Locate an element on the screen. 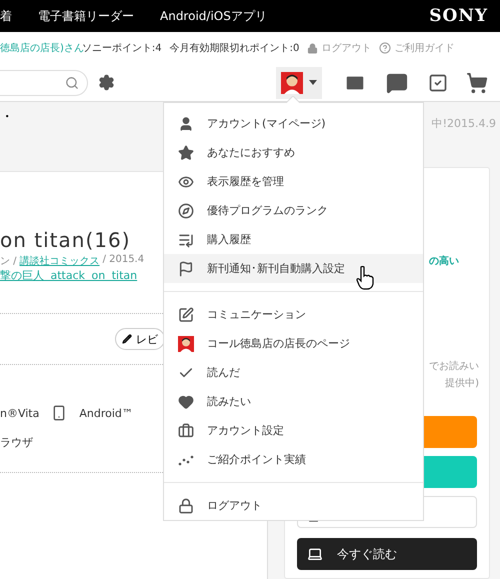  nav-link: 着 is located at coordinates (6, 16).